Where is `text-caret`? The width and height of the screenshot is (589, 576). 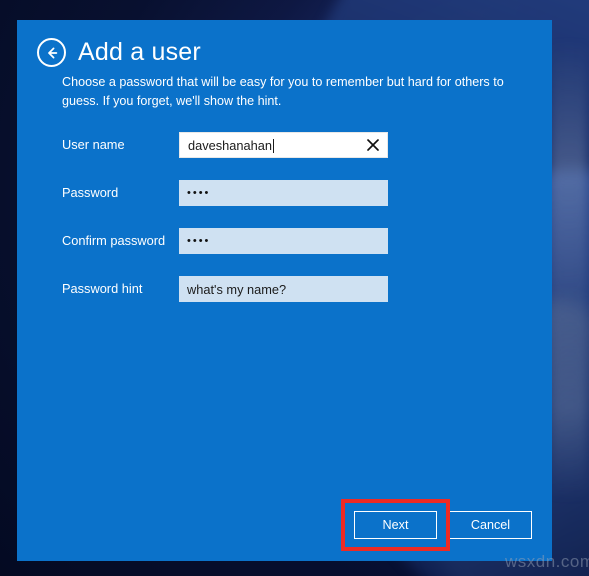
text-caret is located at coordinates (273, 146).